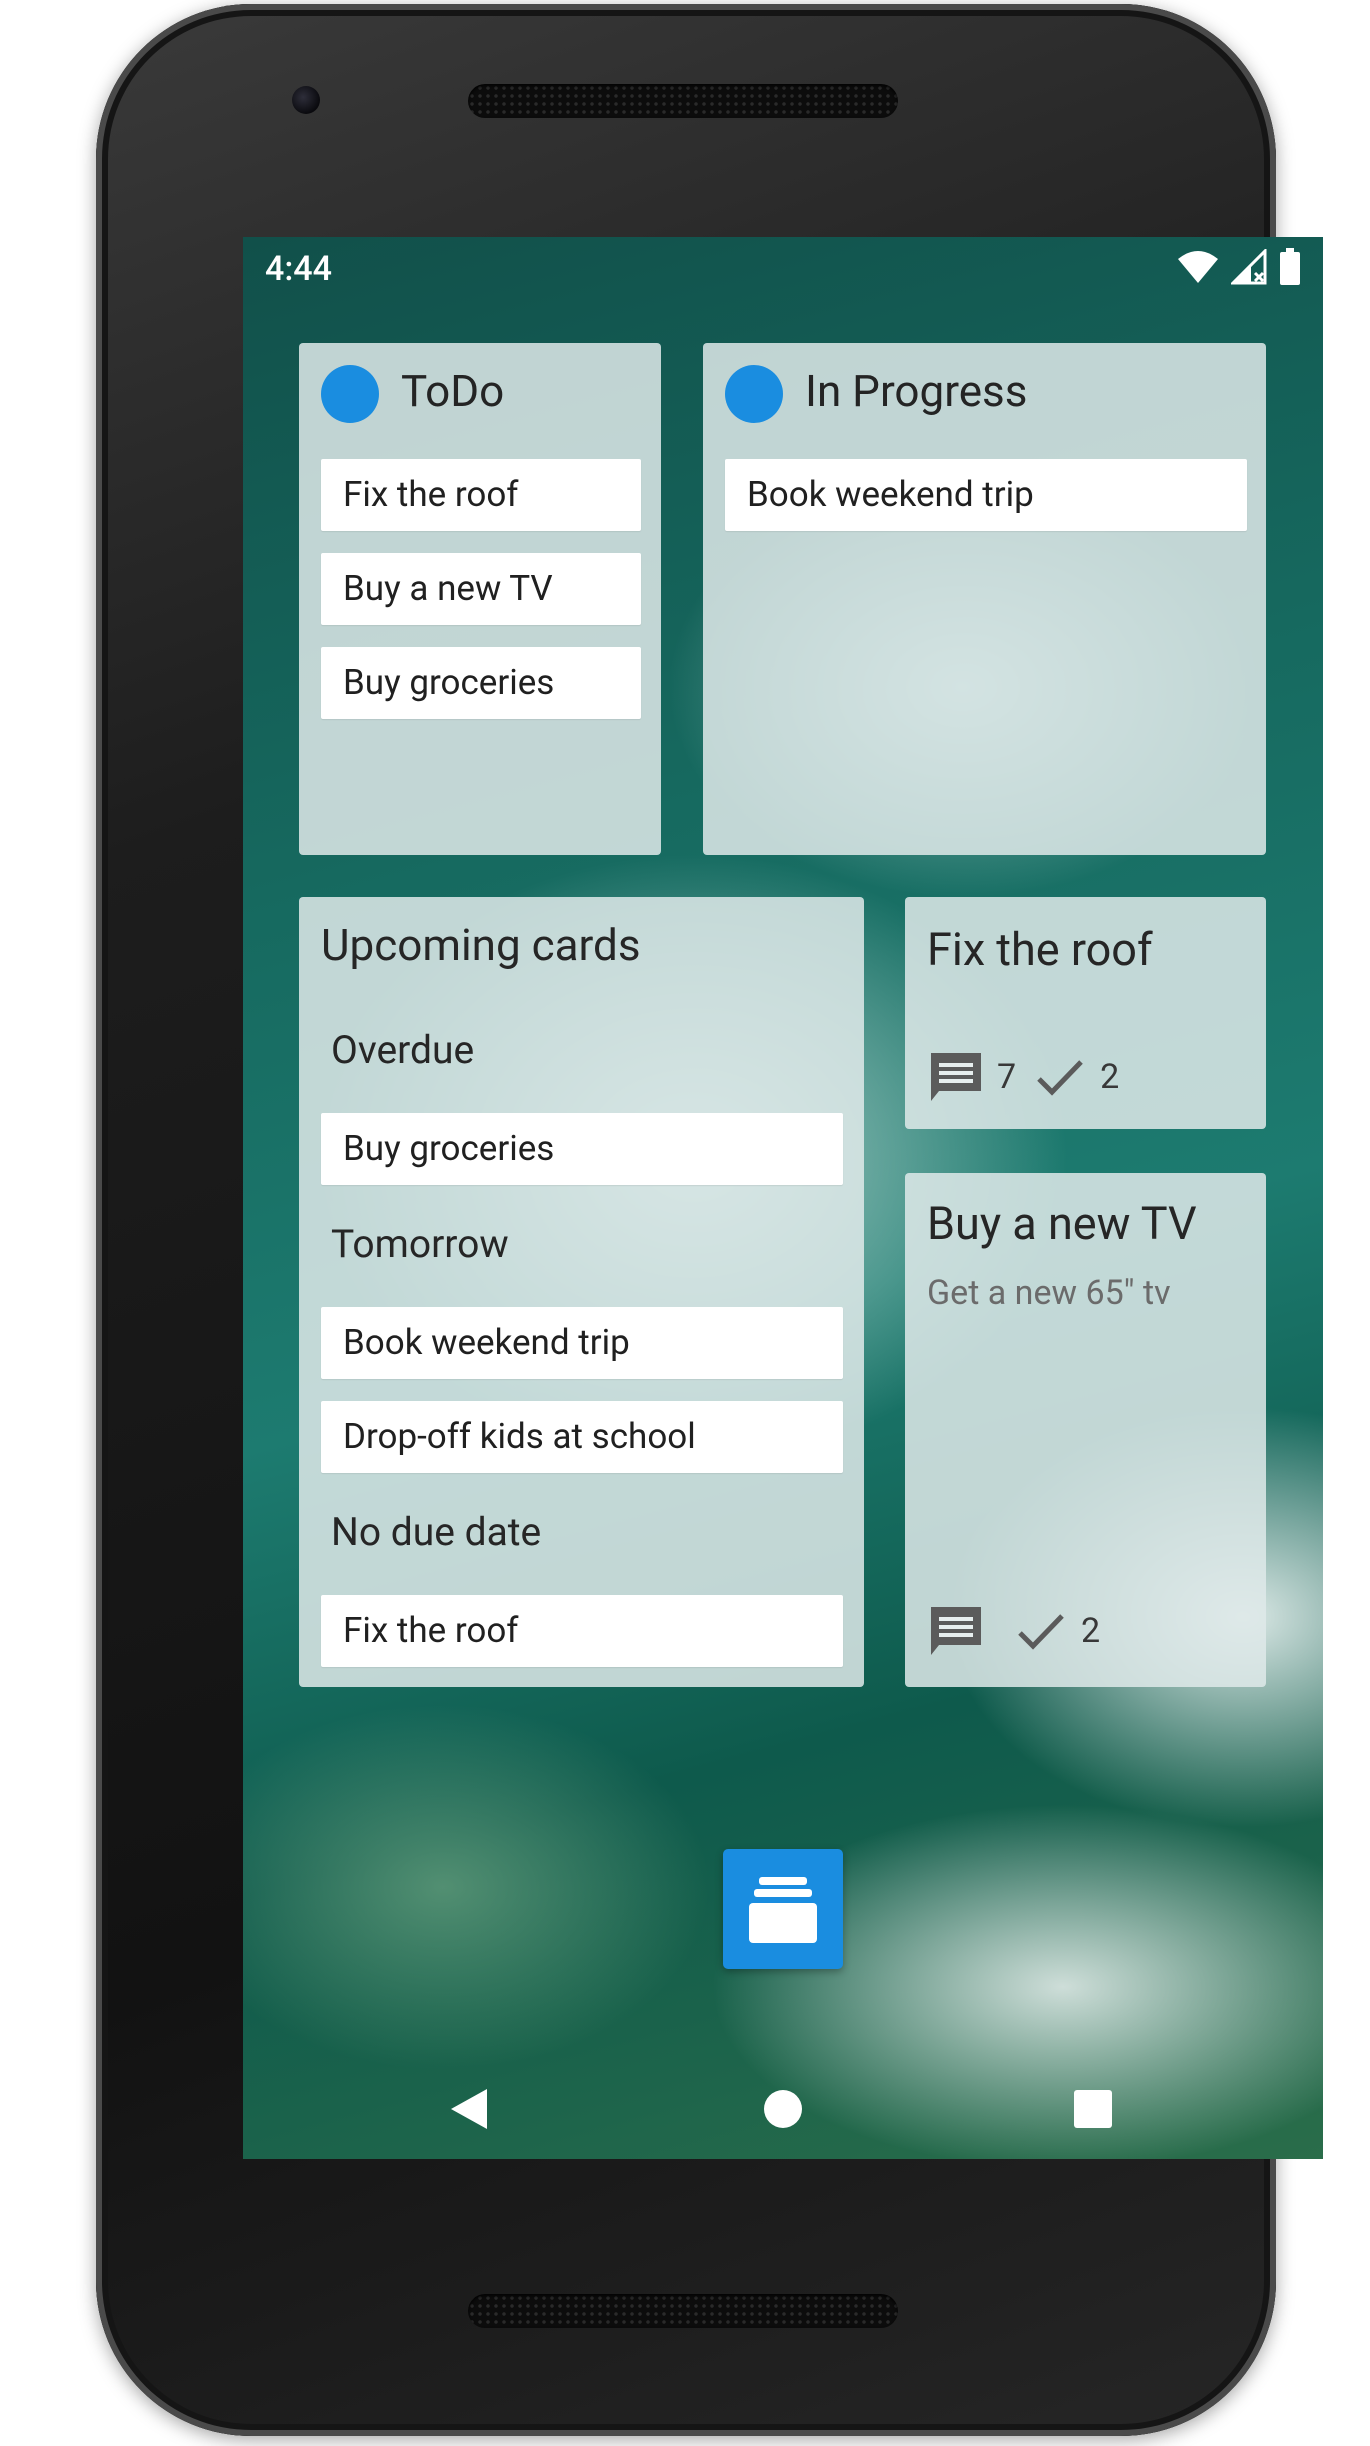 The image size is (1370, 2446). What do you see at coordinates (1007, 1077) in the screenshot?
I see `comment-count: 7` at bounding box center [1007, 1077].